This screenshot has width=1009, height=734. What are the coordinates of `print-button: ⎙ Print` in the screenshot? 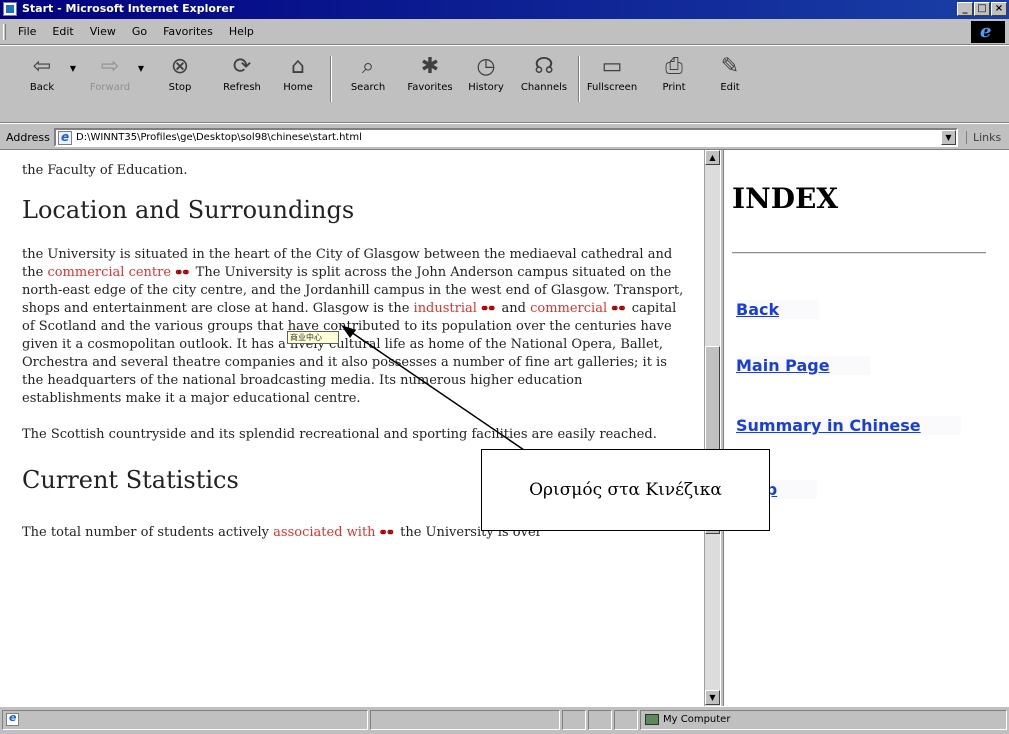 It's located at (674, 78).